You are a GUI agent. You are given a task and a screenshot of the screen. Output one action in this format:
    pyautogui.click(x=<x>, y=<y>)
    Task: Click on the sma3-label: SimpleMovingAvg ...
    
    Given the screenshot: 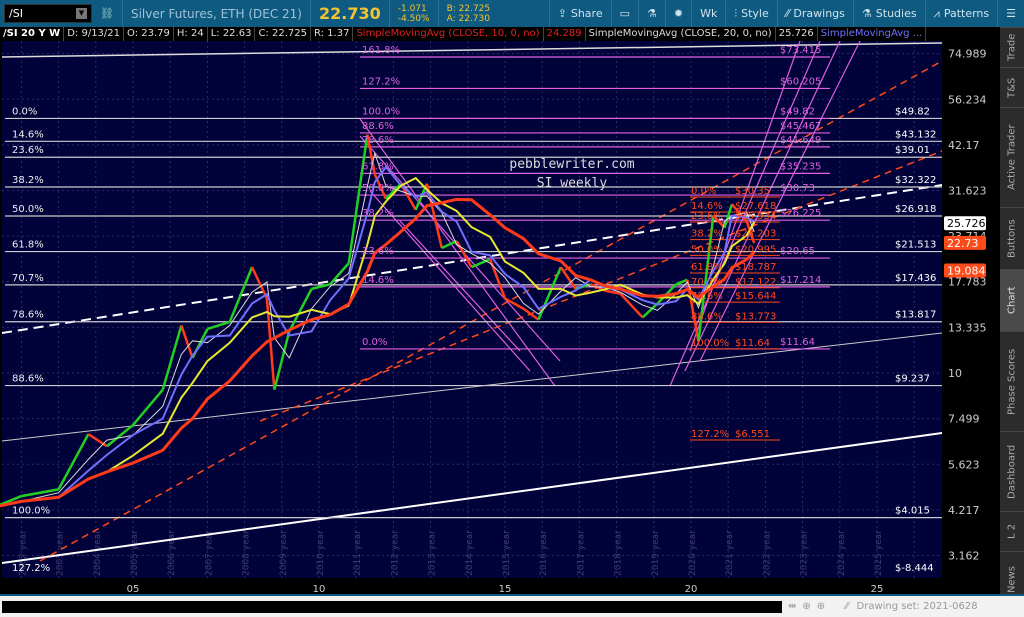 What is the action you would take?
    pyautogui.click(x=872, y=34)
    